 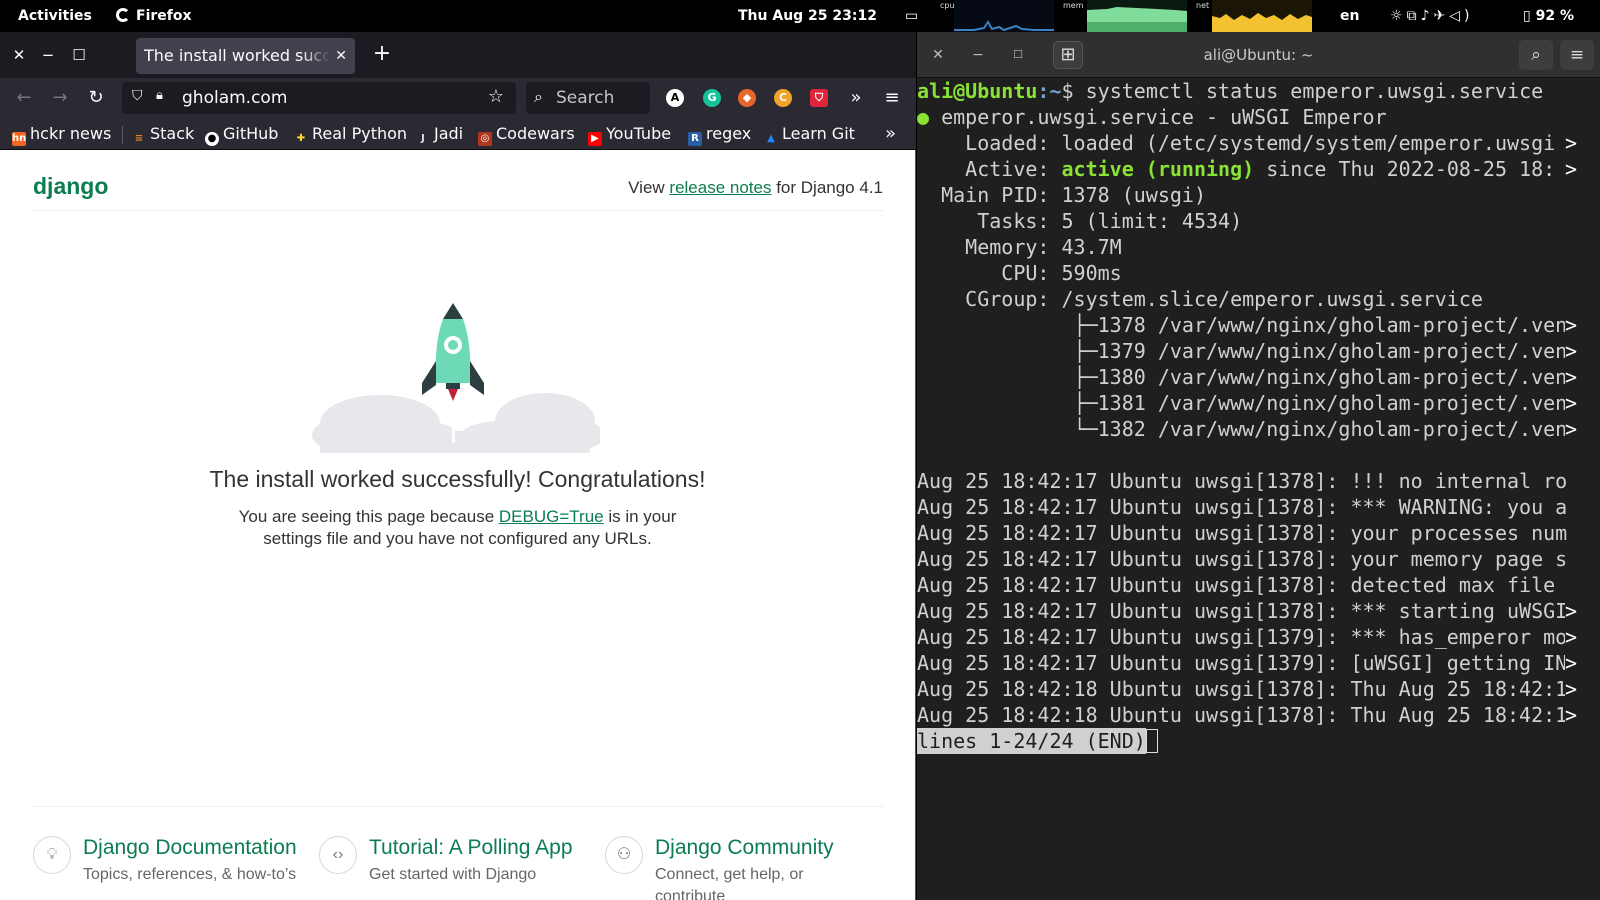 I want to click on pager-status-line: lines 1-24/24 (END), so click(x=1247, y=741).